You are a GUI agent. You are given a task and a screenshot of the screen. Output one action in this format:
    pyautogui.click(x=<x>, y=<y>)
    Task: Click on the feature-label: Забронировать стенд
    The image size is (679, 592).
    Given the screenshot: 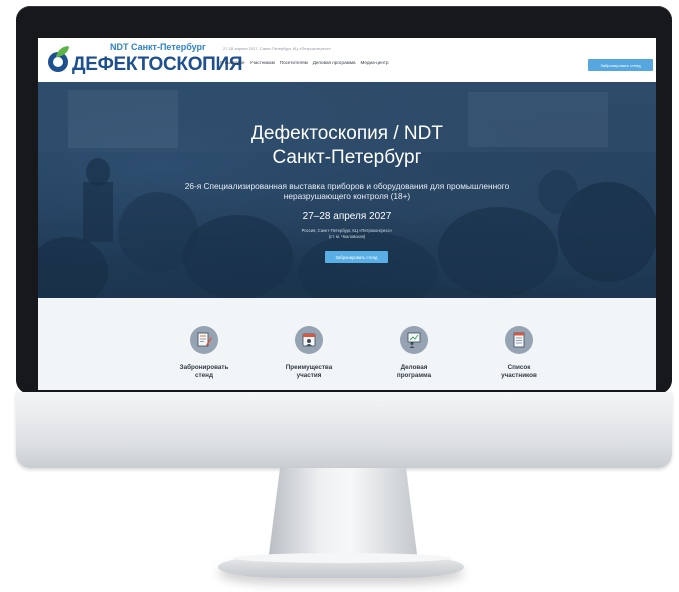 What is the action you would take?
    pyautogui.click(x=204, y=372)
    